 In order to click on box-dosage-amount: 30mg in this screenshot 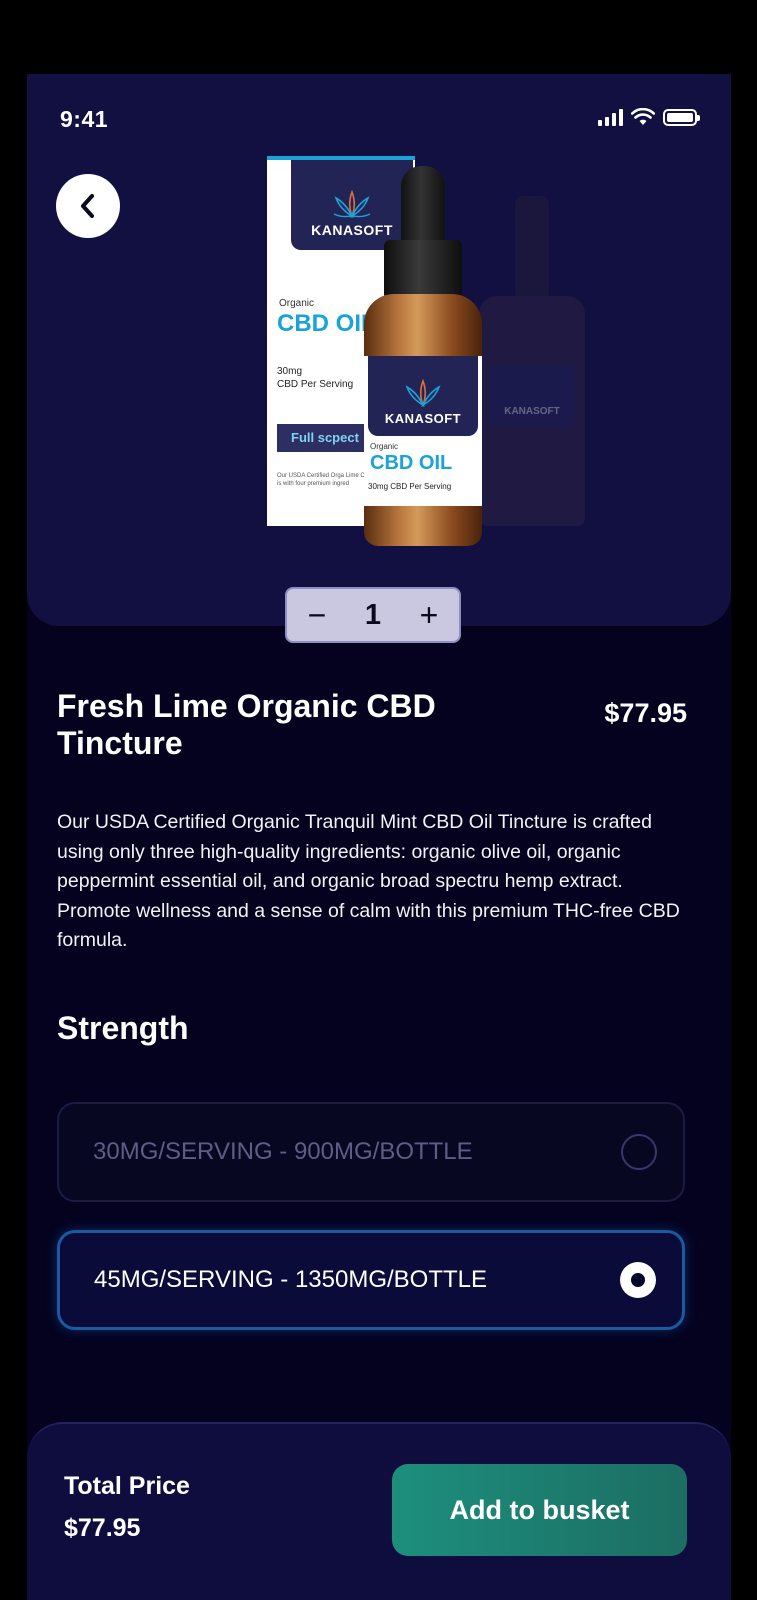, I will do `click(290, 371)`.